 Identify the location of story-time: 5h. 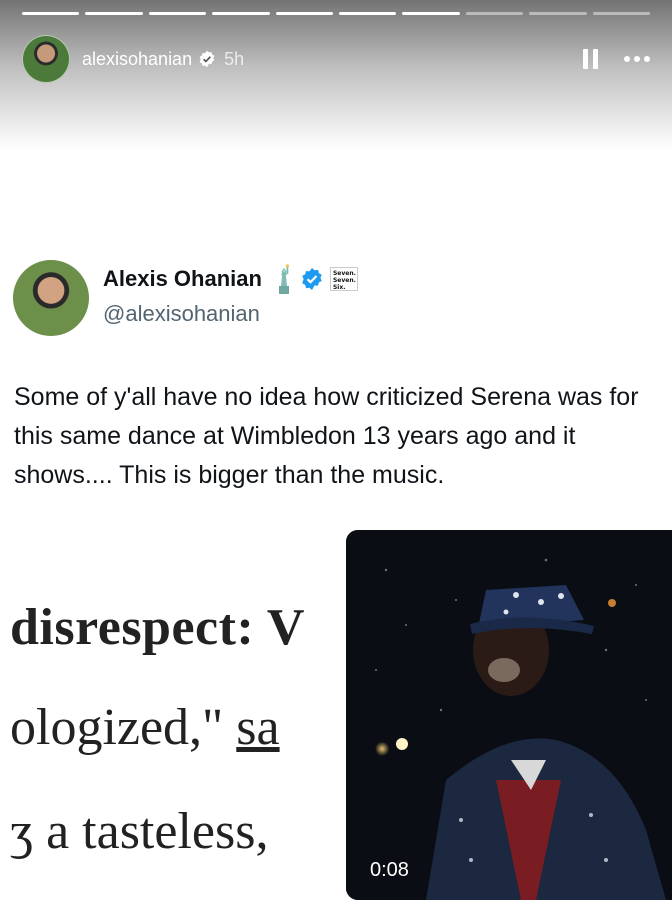
(234, 58).